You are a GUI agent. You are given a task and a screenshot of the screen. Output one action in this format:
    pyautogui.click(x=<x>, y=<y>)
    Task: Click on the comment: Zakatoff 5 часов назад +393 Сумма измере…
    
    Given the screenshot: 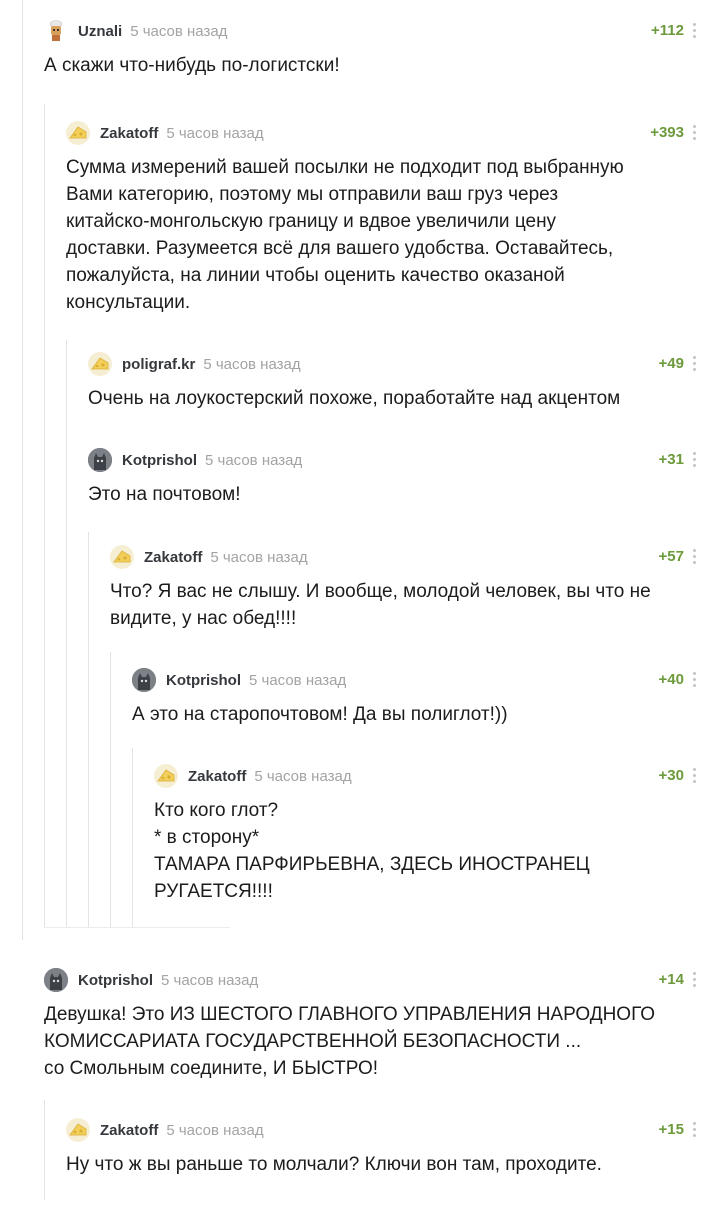 What is the action you would take?
    pyautogui.click(x=381, y=218)
    